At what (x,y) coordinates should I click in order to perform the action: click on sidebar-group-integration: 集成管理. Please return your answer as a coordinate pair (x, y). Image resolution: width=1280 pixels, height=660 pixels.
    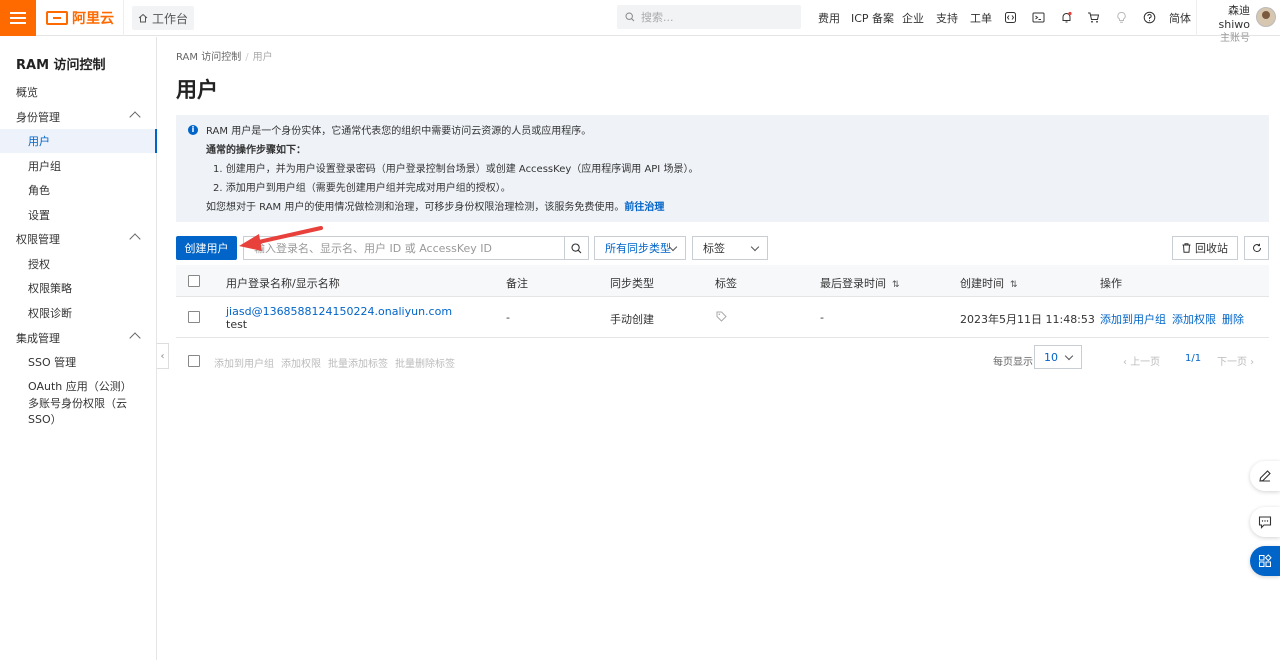
    Looking at the image, I should click on (78, 338).